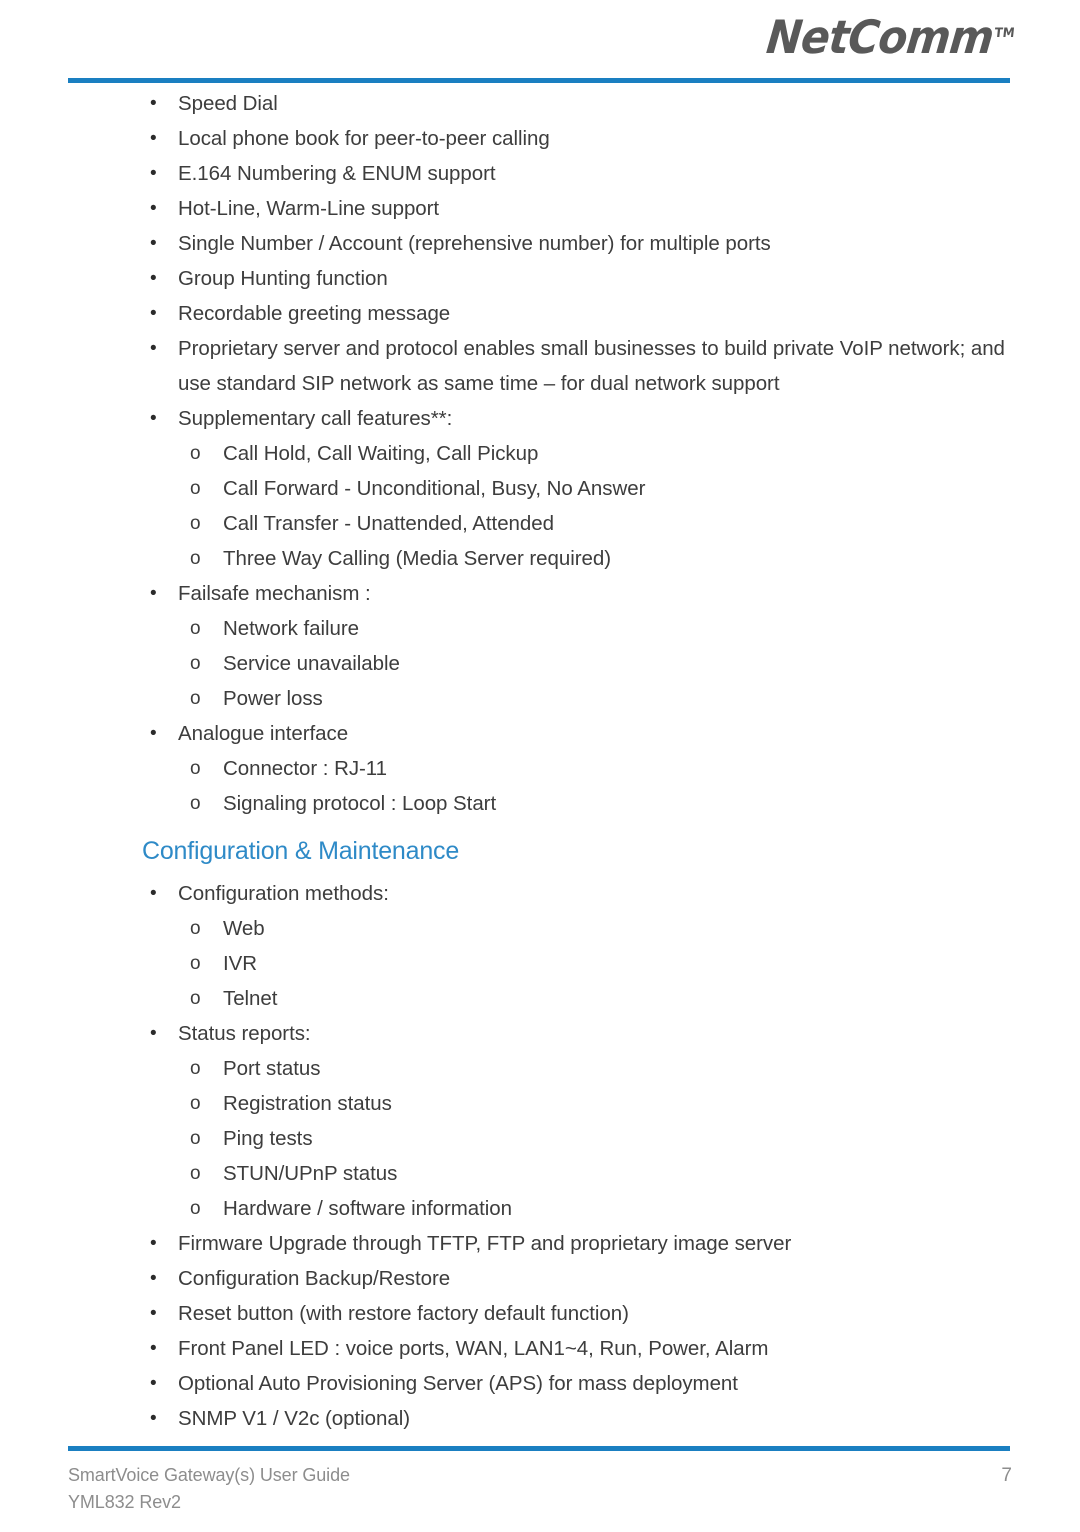 The image size is (1080, 1532). What do you see at coordinates (314, 1278) in the screenshot?
I see `bullet-text: Configuration Backup/Restore` at bounding box center [314, 1278].